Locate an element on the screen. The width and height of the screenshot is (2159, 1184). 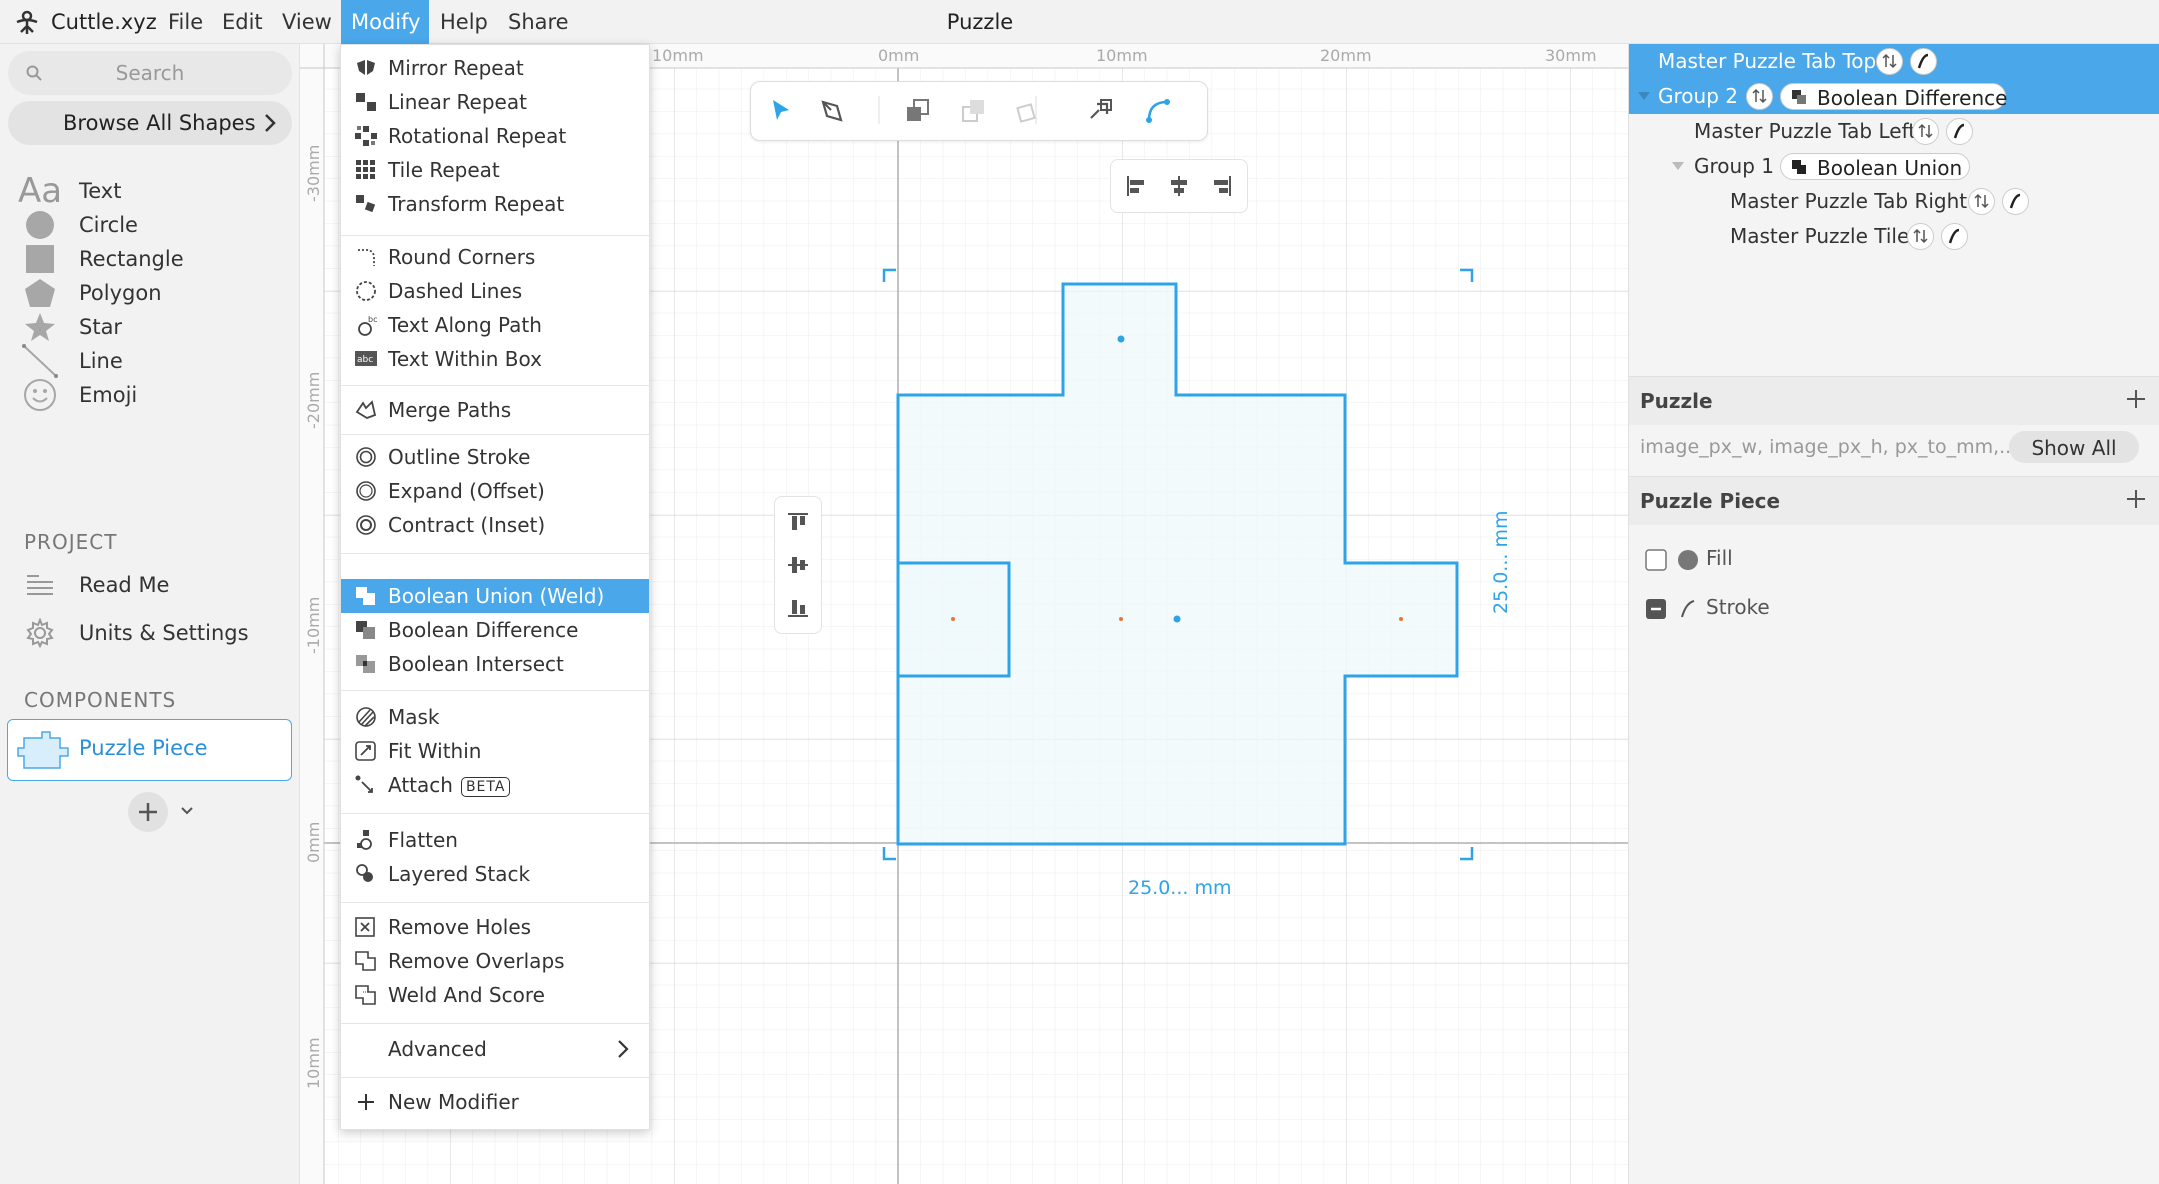
menu-item-mirror-repeat: Mirror Repeat is located at coordinates (495, 68).